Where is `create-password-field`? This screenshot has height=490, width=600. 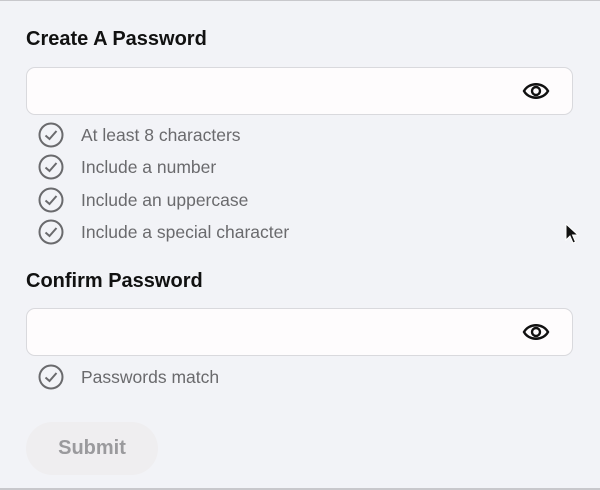
create-password-field is located at coordinates (299, 91).